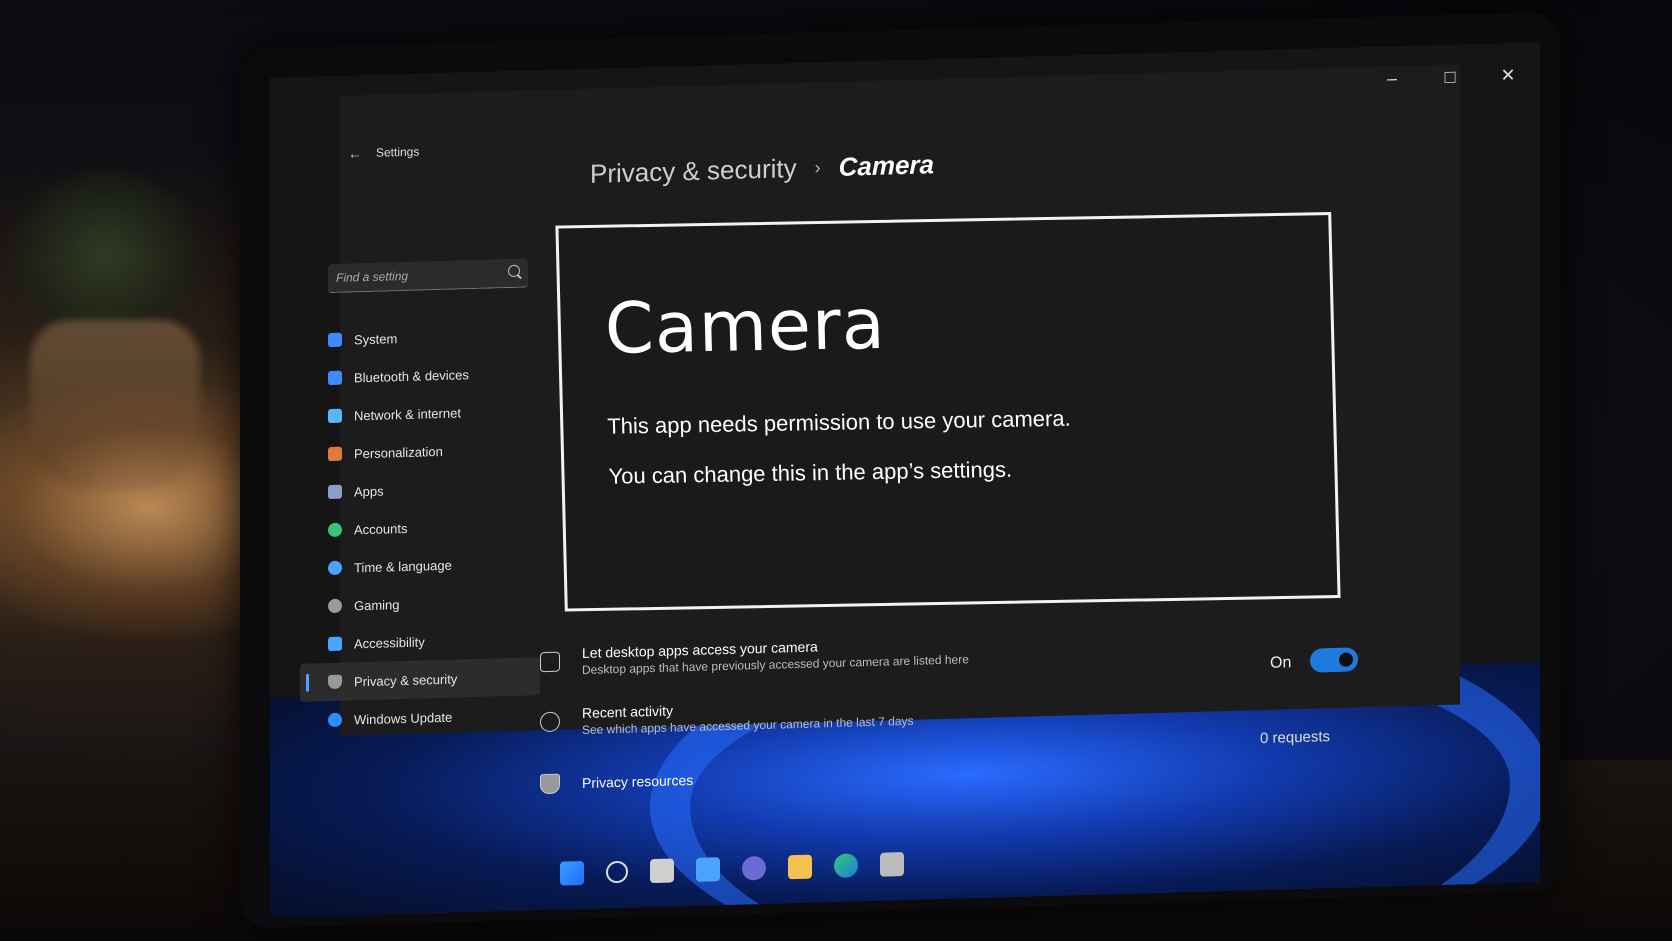 The image size is (1672, 941). Describe the element at coordinates (335, 492) in the screenshot. I see `apps-icon` at that location.